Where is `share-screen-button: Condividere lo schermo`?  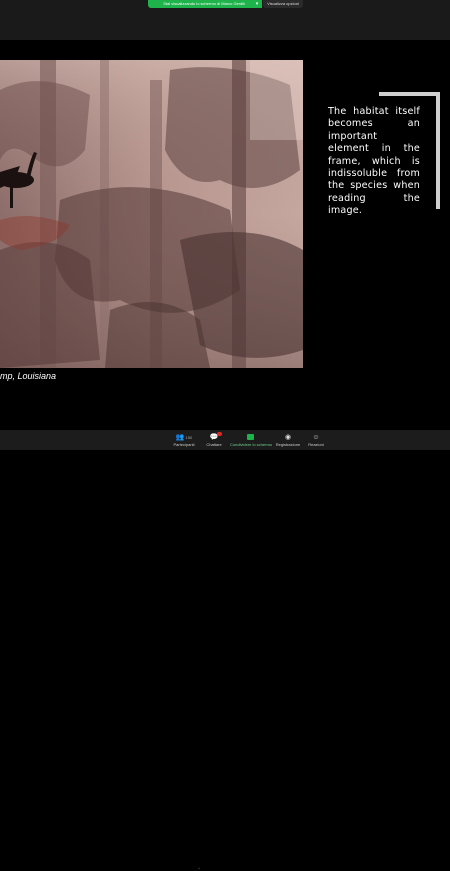
share-screen-button: Condividere lo schermo is located at coordinates (251, 441).